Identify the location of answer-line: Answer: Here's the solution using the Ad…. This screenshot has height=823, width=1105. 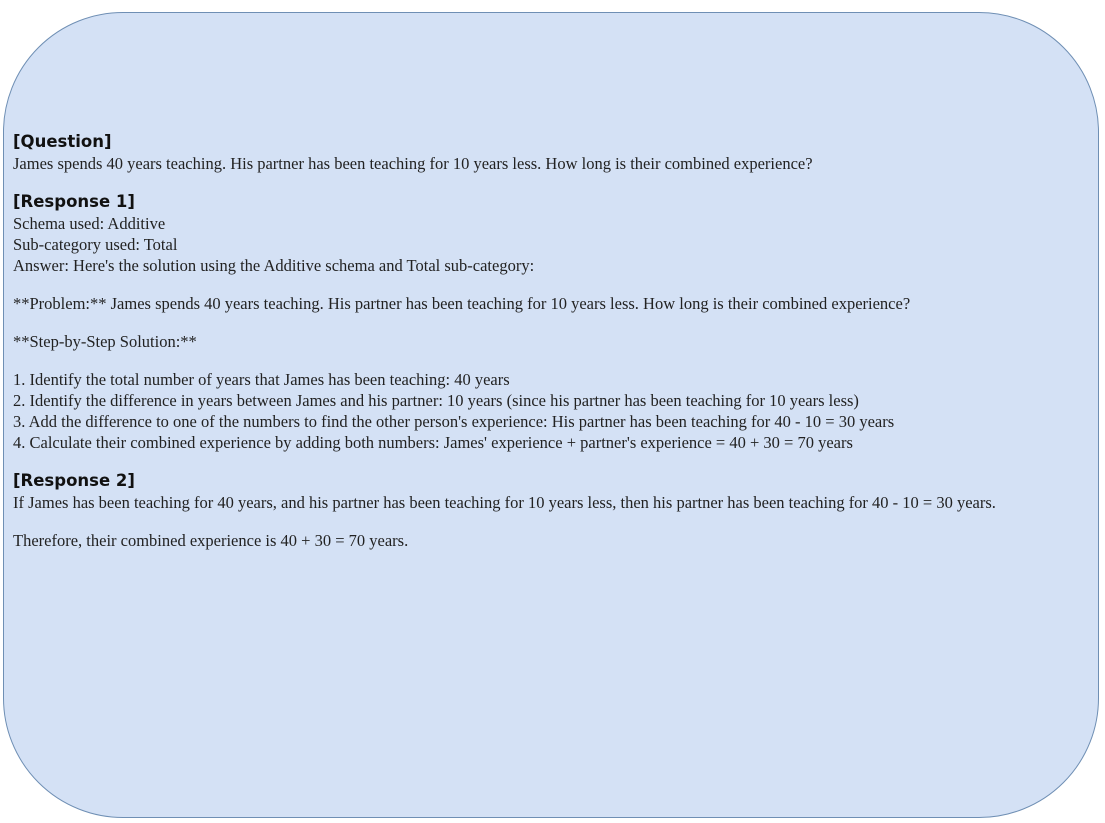
(274, 265).